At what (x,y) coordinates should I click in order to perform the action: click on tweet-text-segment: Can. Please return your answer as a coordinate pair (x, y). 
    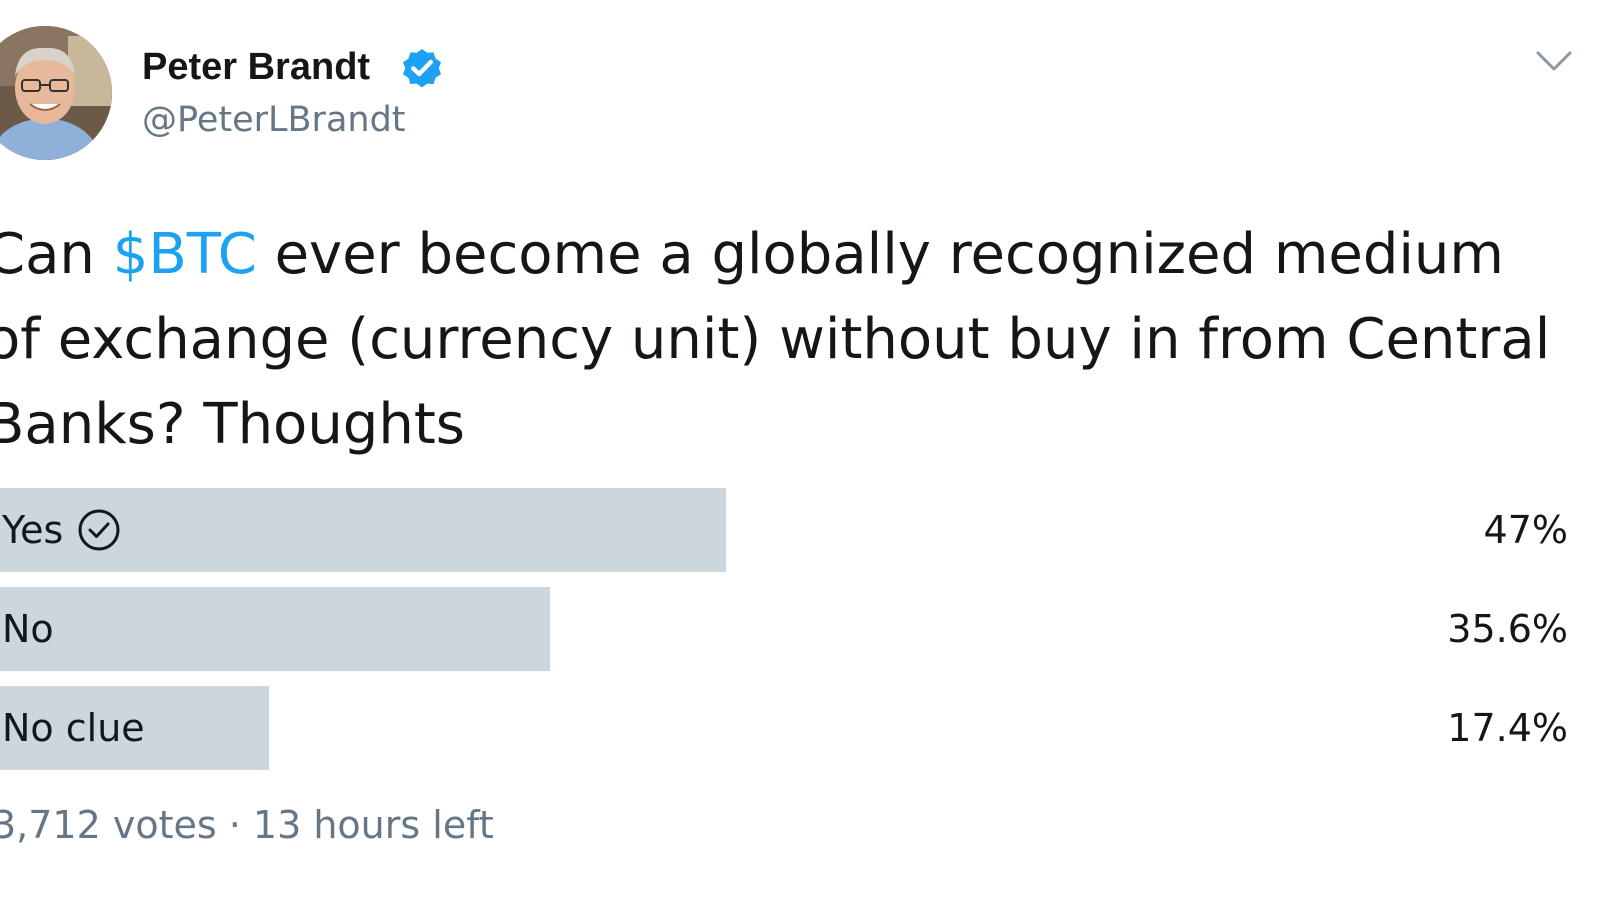
    Looking at the image, I should click on (47, 254).